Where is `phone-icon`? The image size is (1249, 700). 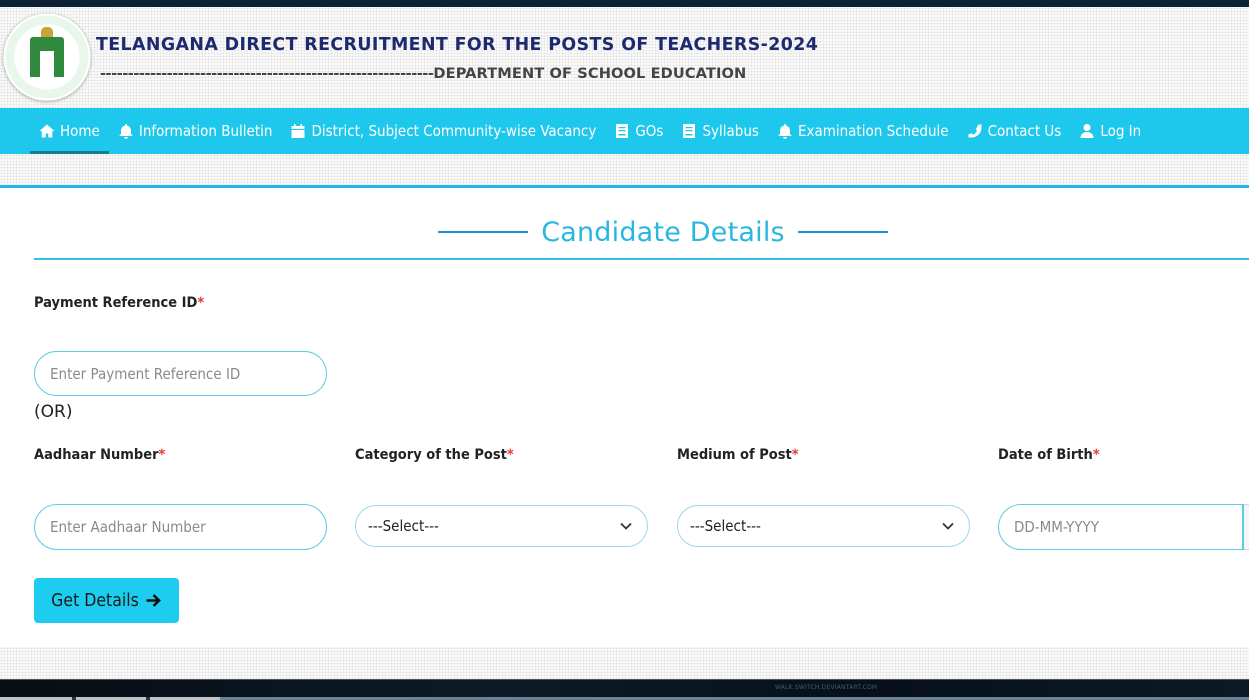
phone-icon is located at coordinates (975, 131).